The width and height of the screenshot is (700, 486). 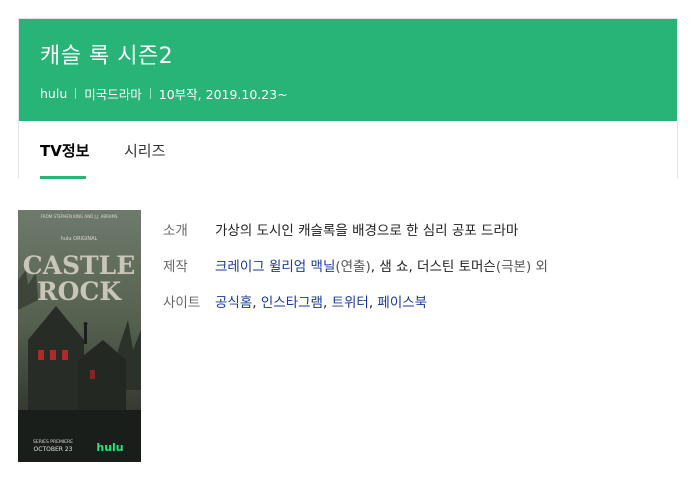 I want to click on site-link-facebook: 페이스북, so click(x=402, y=303).